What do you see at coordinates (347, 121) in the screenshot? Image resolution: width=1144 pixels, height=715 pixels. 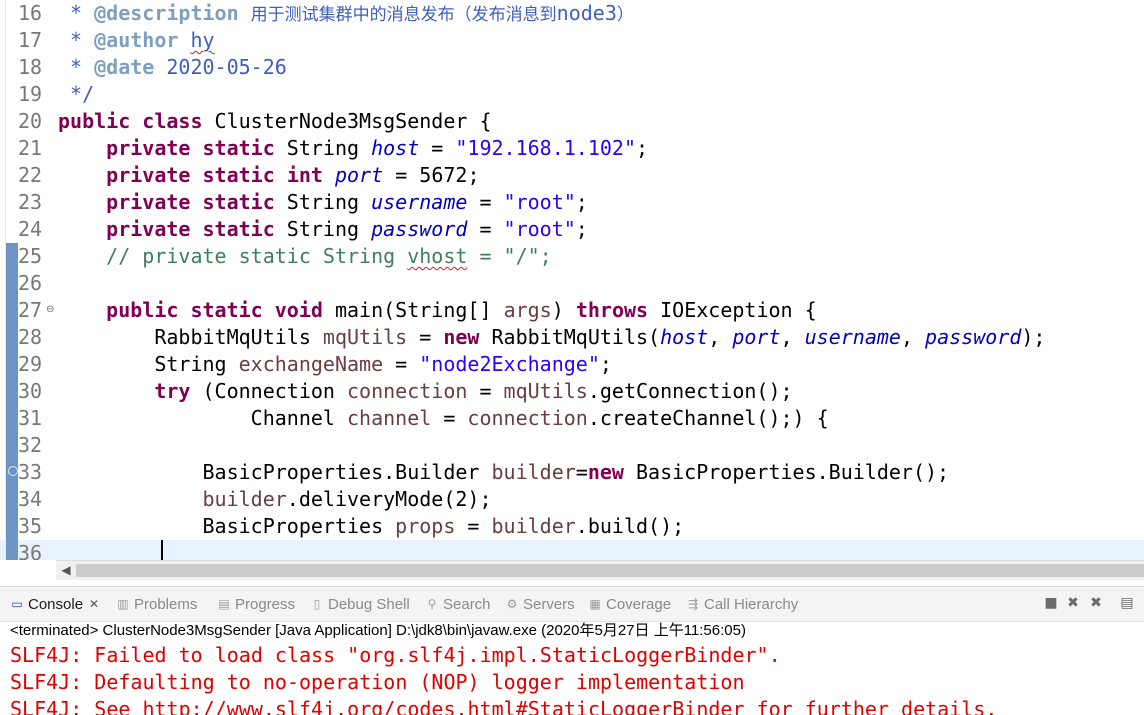 I see `code-token: ClusterNode3MsgSender {` at bounding box center [347, 121].